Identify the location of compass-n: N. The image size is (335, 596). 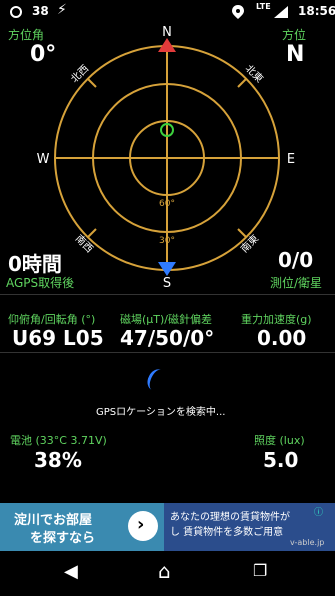
(167, 32).